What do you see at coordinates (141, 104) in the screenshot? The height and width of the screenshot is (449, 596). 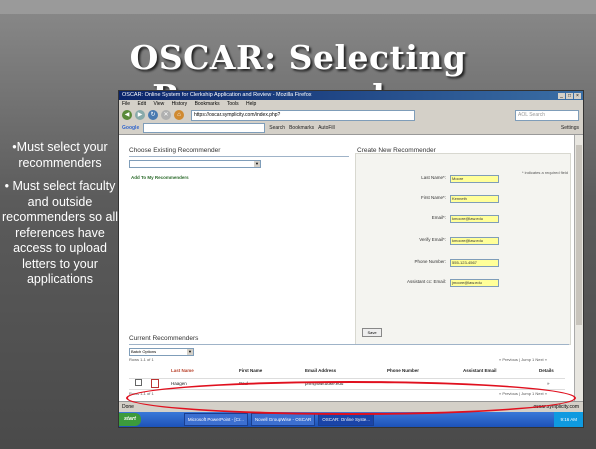 I see `menu-edit: Edit` at bounding box center [141, 104].